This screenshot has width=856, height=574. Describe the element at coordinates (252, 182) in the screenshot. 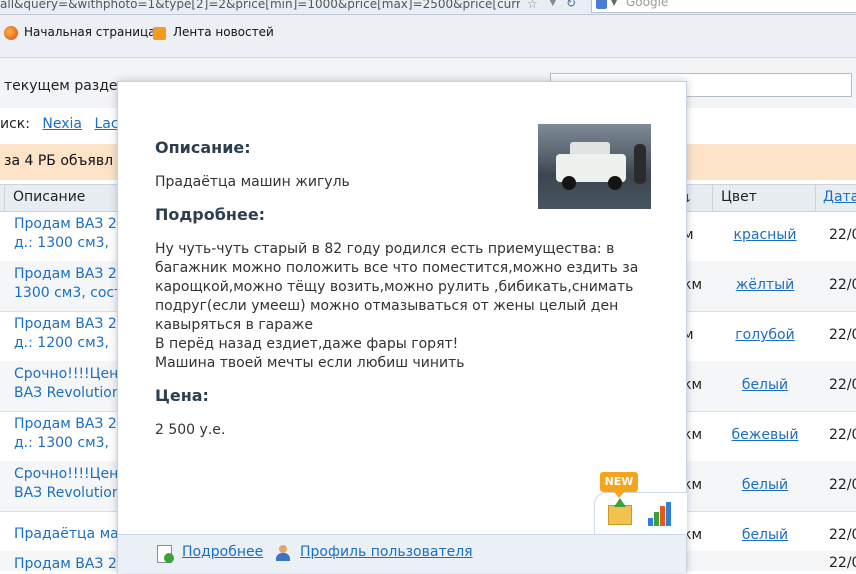

I see `description-text: Прадаётца машин жигуль` at that location.